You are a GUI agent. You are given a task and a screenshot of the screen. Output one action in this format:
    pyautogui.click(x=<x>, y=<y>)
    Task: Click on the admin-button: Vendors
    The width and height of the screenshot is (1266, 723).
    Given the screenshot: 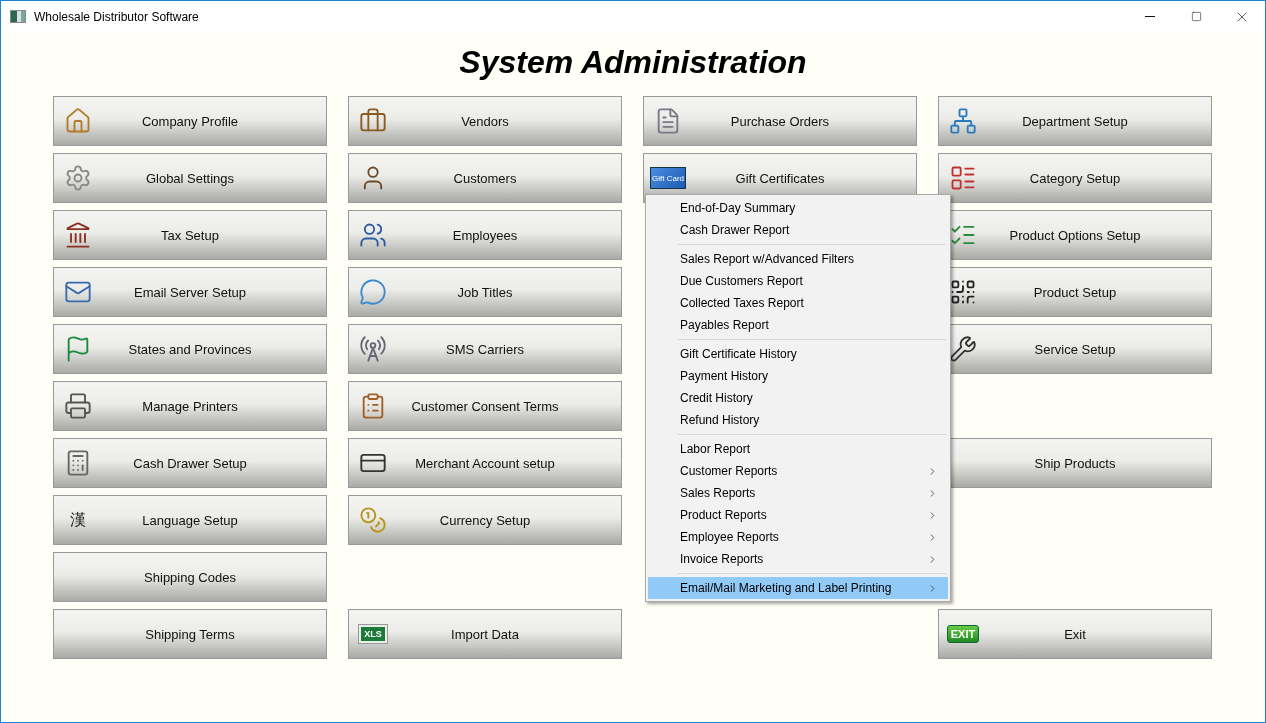 What is the action you would take?
    pyautogui.click(x=485, y=121)
    